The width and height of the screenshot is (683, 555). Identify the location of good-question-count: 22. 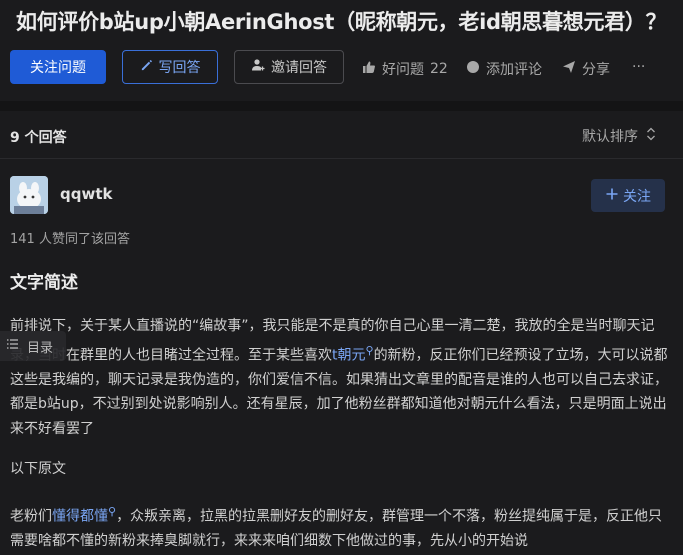
(439, 69).